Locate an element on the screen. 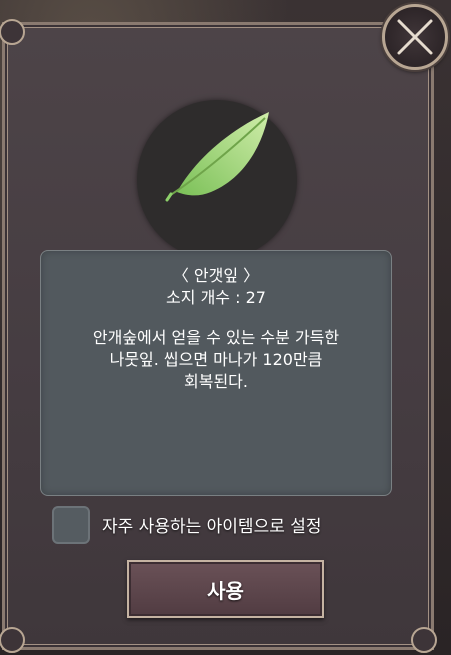  frame-ornament-bottom-left is located at coordinates (12, 640).